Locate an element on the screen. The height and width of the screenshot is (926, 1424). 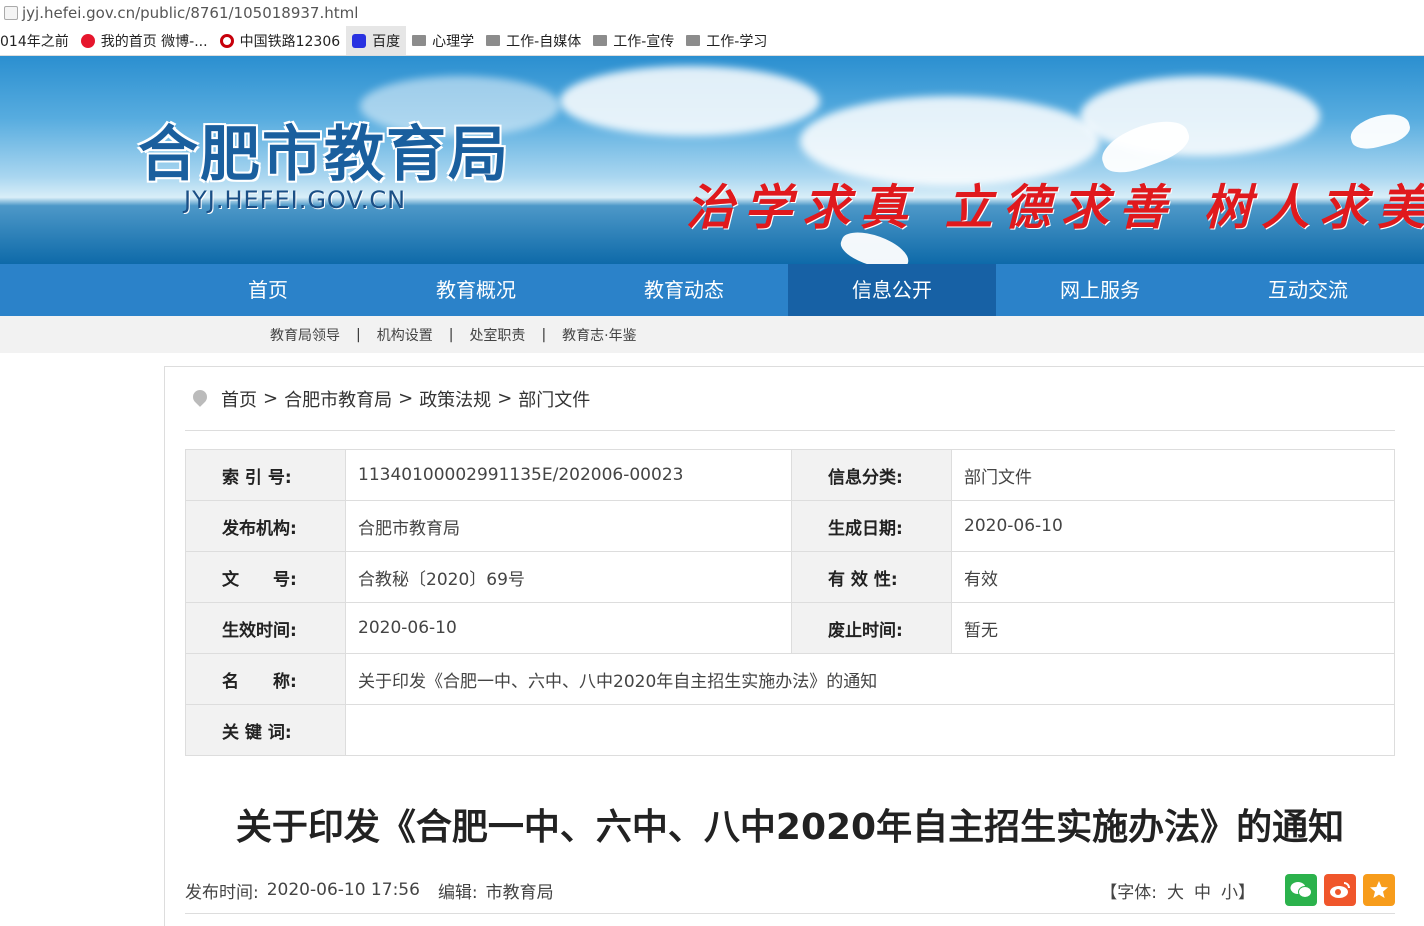
editor-label: 编辑: is located at coordinates (457, 892).